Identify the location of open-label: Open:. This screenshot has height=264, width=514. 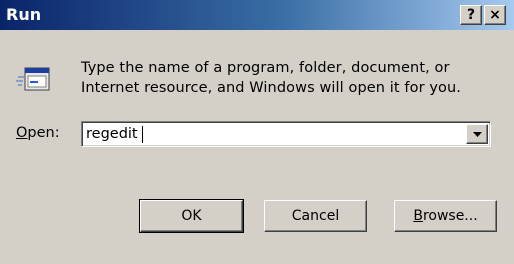
(38, 133).